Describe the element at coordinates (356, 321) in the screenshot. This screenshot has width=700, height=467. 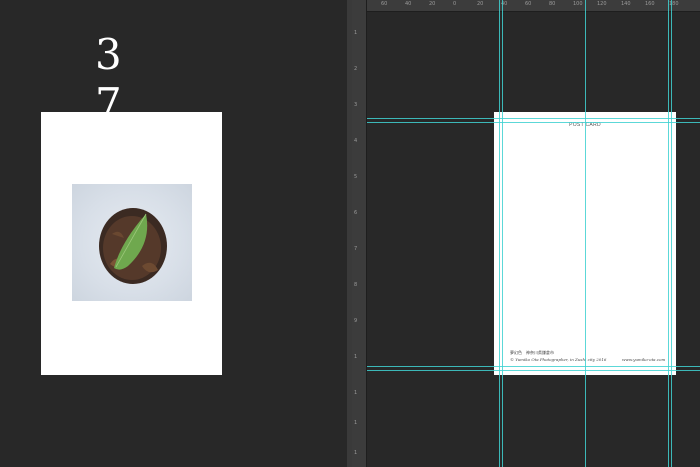
I see `vruler-label: 9` at that location.